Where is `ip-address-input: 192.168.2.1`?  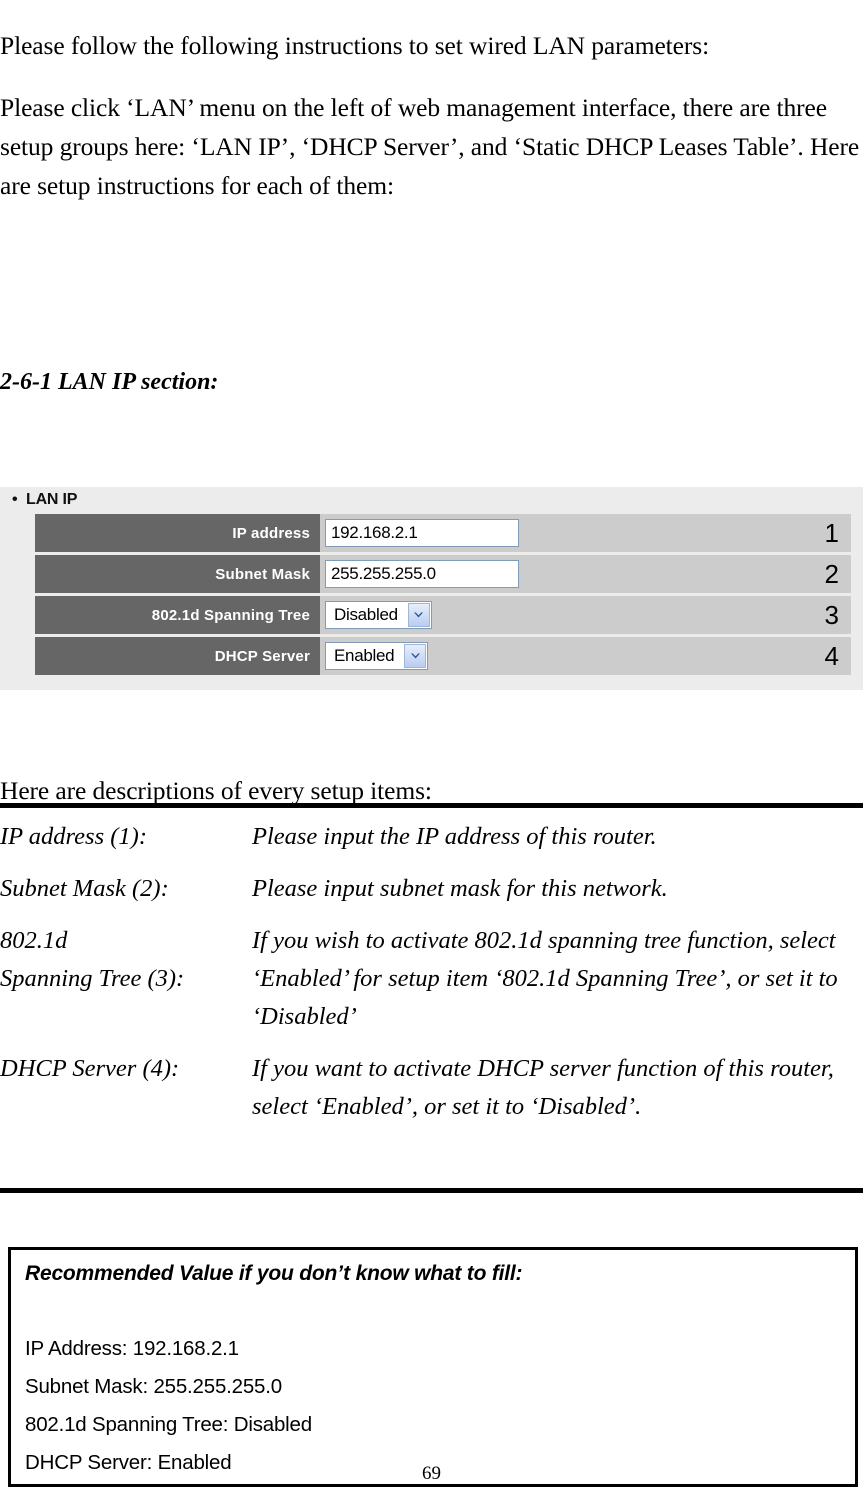 ip-address-input: 192.168.2.1 is located at coordinates (422, 533).